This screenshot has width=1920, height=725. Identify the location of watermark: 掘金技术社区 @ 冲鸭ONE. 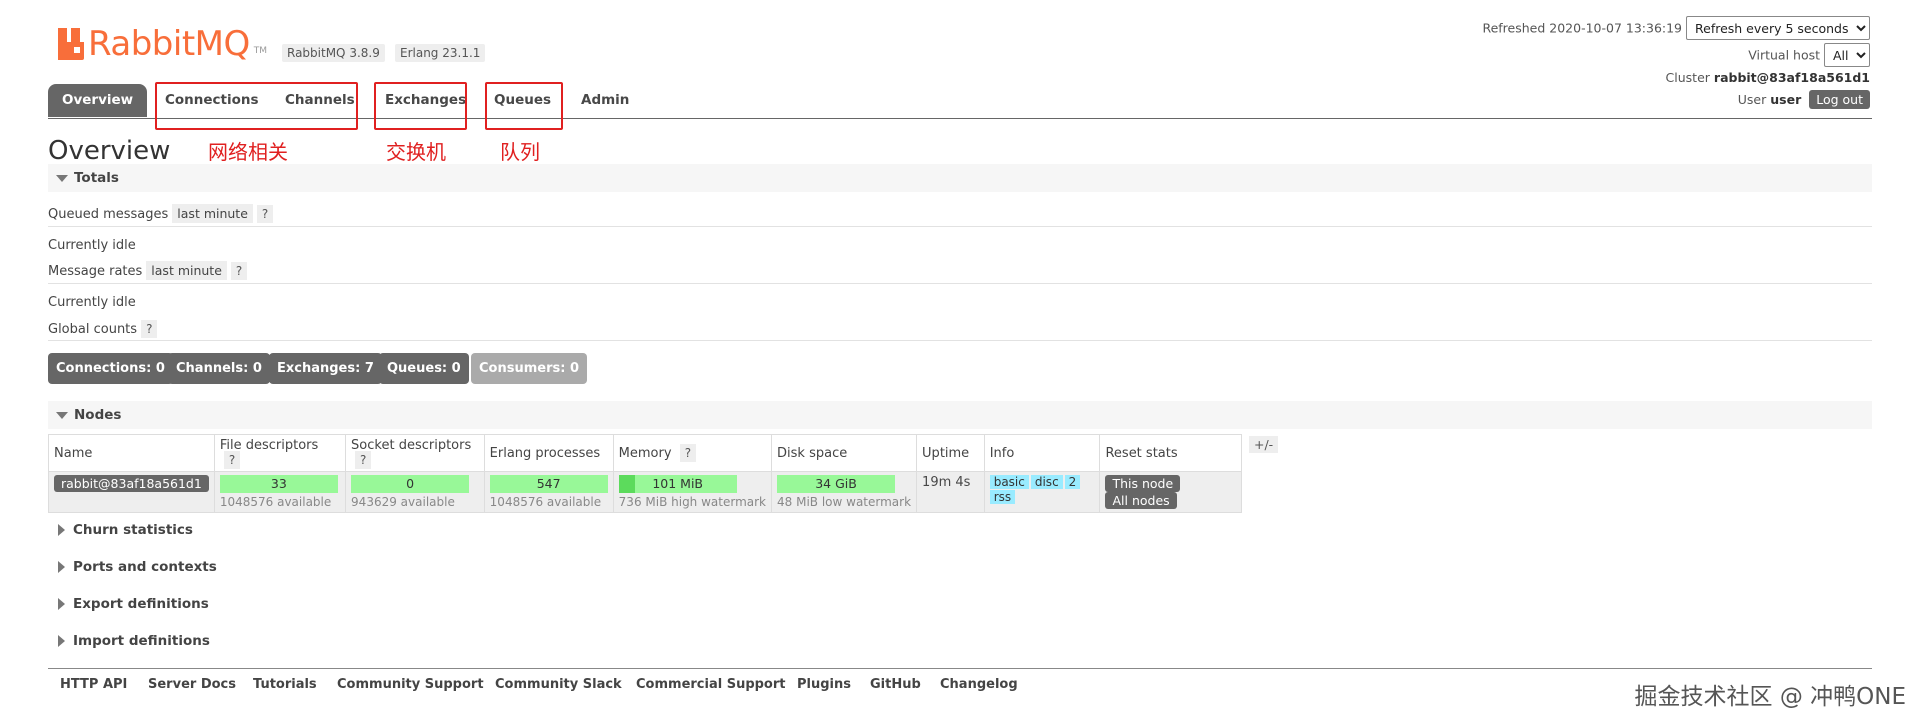
(1770, 697).